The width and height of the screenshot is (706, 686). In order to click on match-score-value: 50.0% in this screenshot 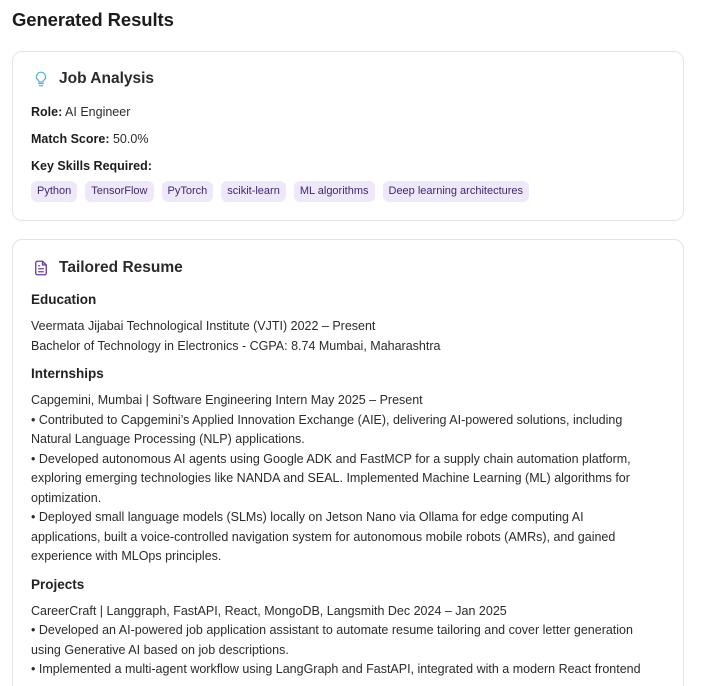, I will do `click(130, 139)`.